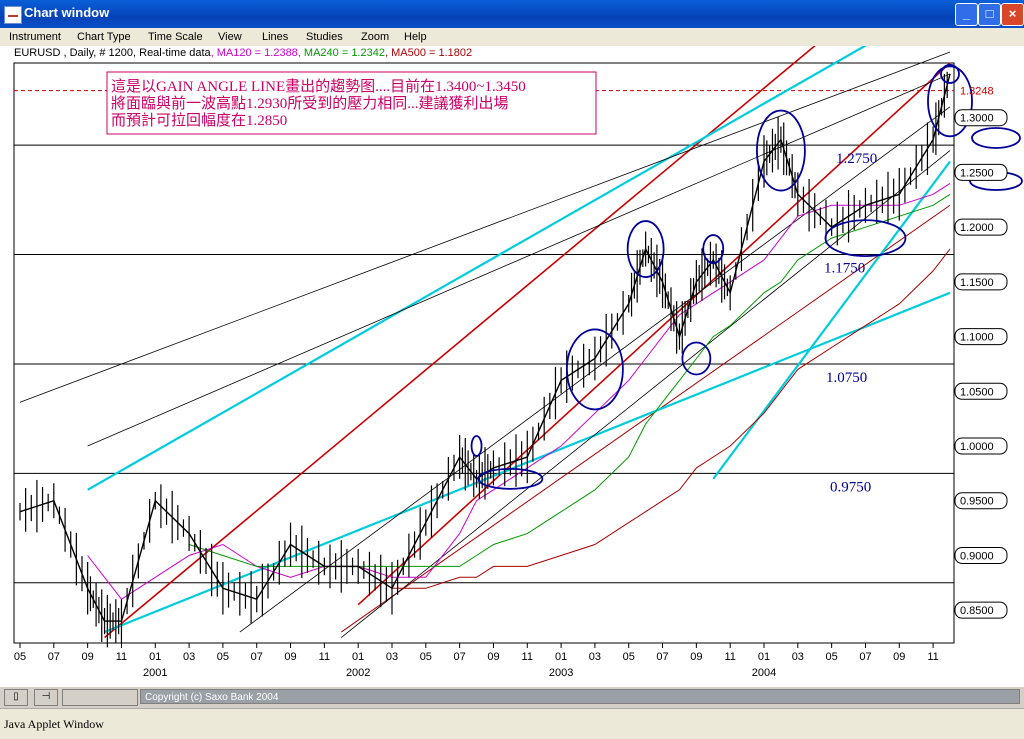 This screenshot has width=1024, height=739. I want to click on y-tick-label: 1.2500, so click(977, 173).